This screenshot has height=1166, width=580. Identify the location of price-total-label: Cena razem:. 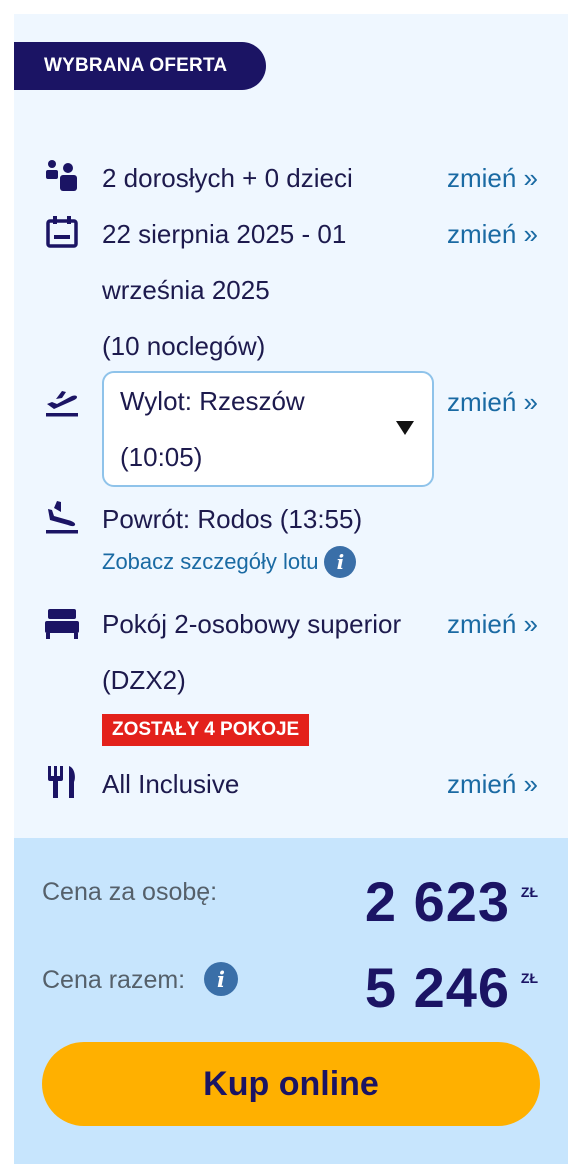
(114, 980).